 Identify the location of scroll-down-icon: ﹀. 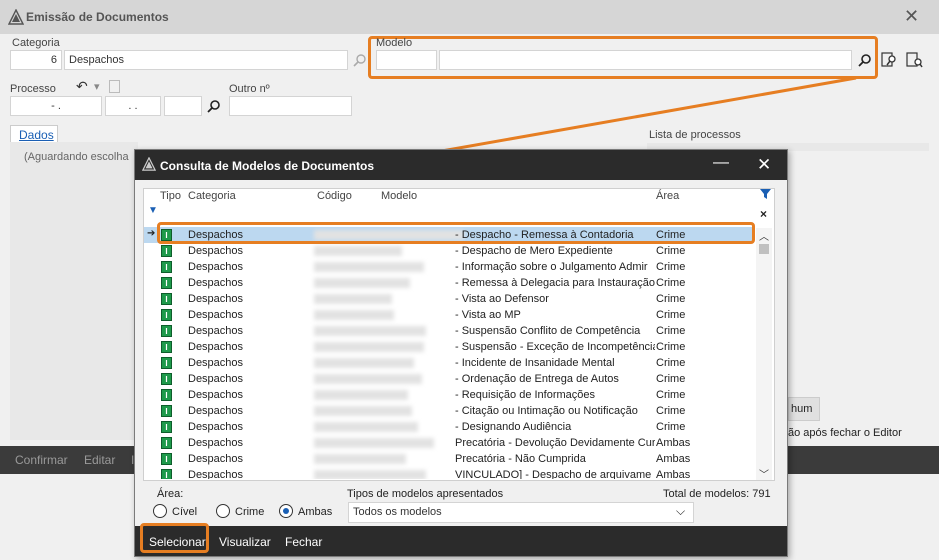
(764, 473).